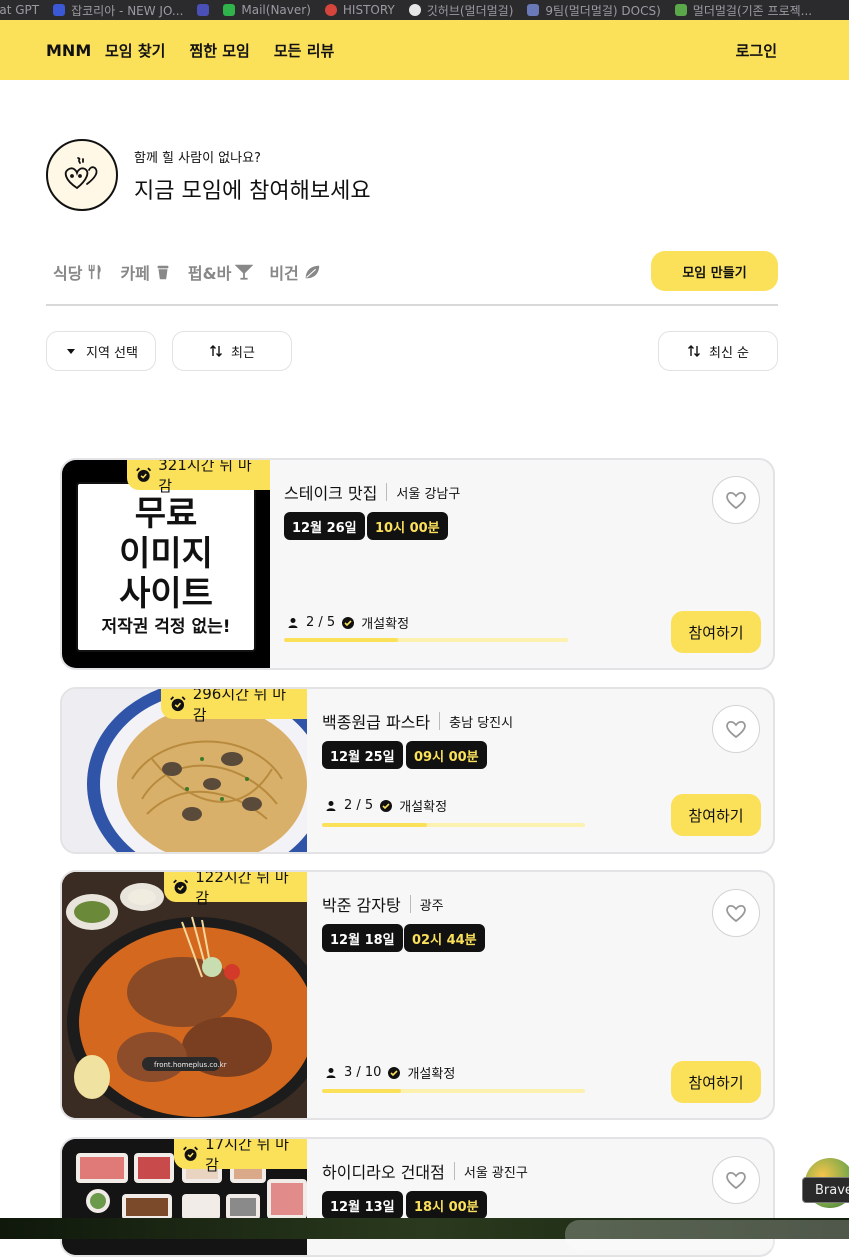 The image size is (849, 1257). What do you see at coordinates (428, 494) in the screenshot?
I see `meeting-location: 서울 강남구` at bounding box center [428, 494].